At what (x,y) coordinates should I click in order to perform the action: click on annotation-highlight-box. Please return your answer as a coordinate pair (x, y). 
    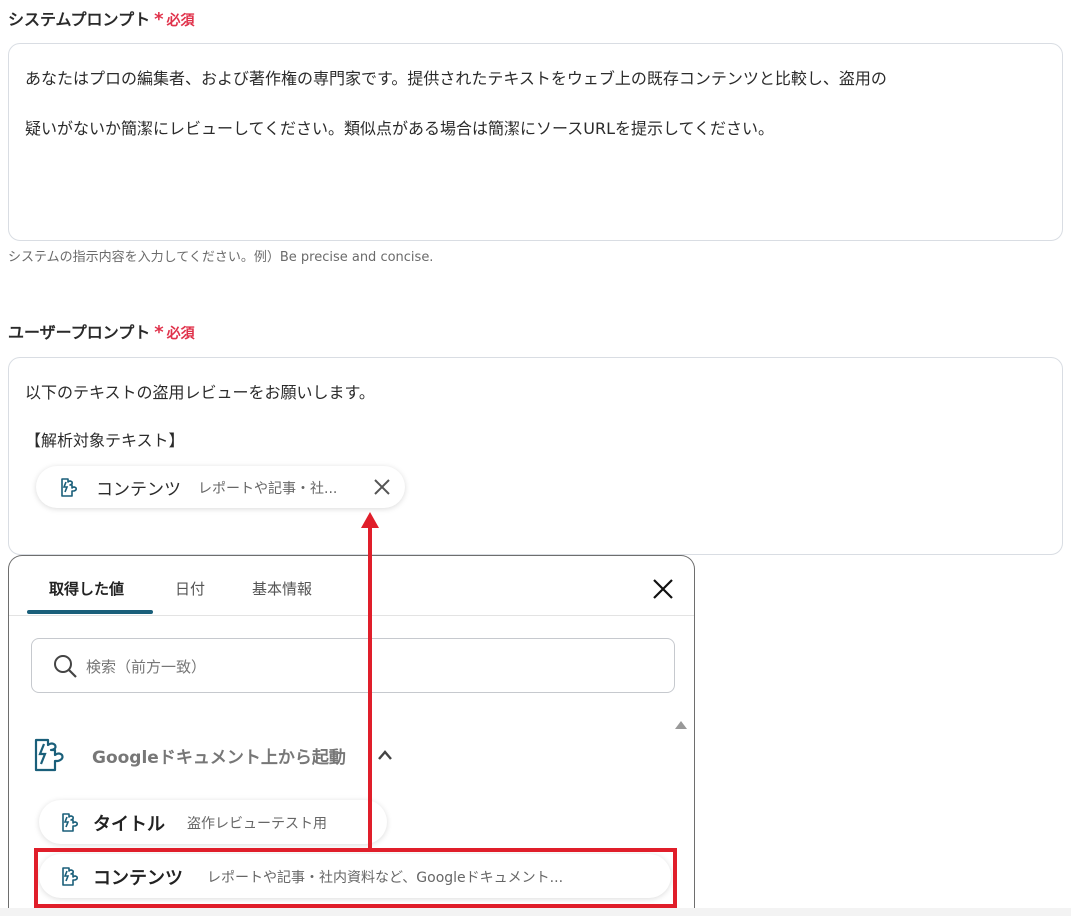
    Looking at the image, I should click on (355, 878).